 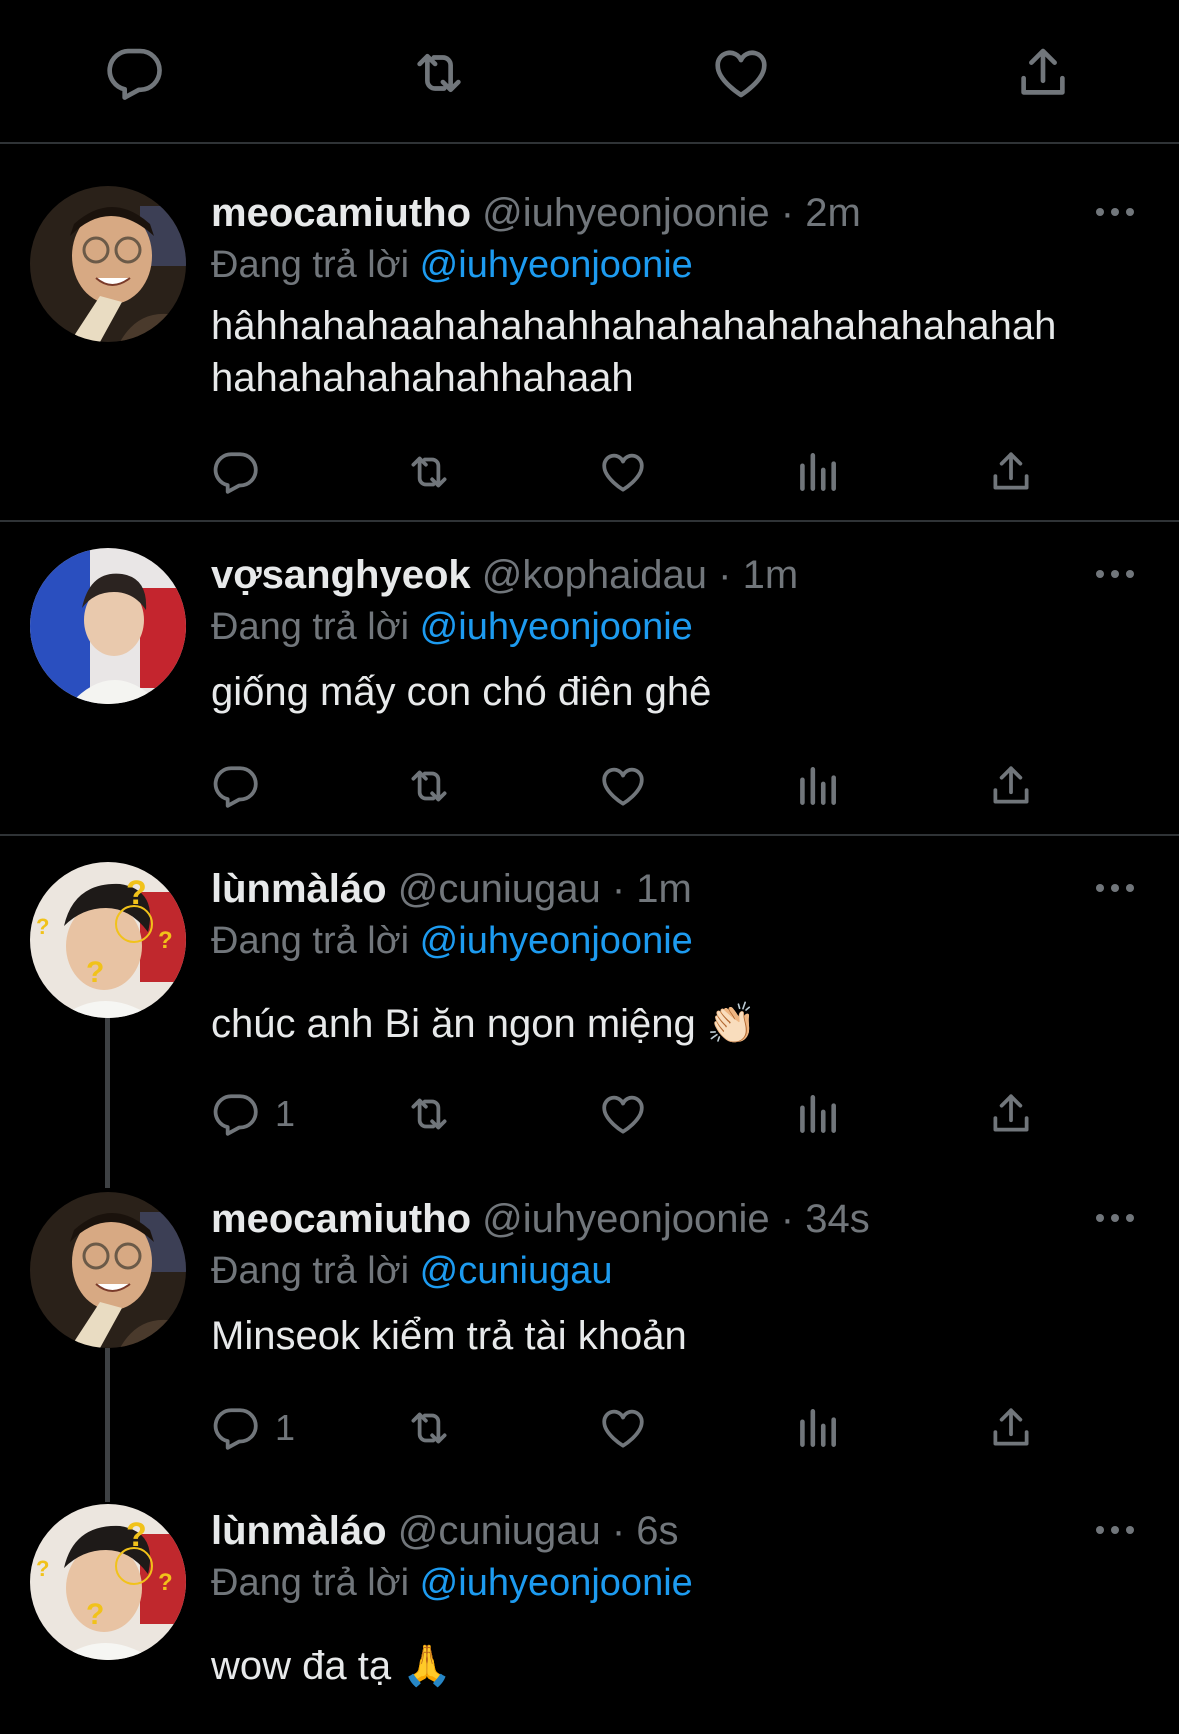 I want to click on tweet-header: lùnmàláo @cuniugau · 6s, so click(x=445, y=1531).